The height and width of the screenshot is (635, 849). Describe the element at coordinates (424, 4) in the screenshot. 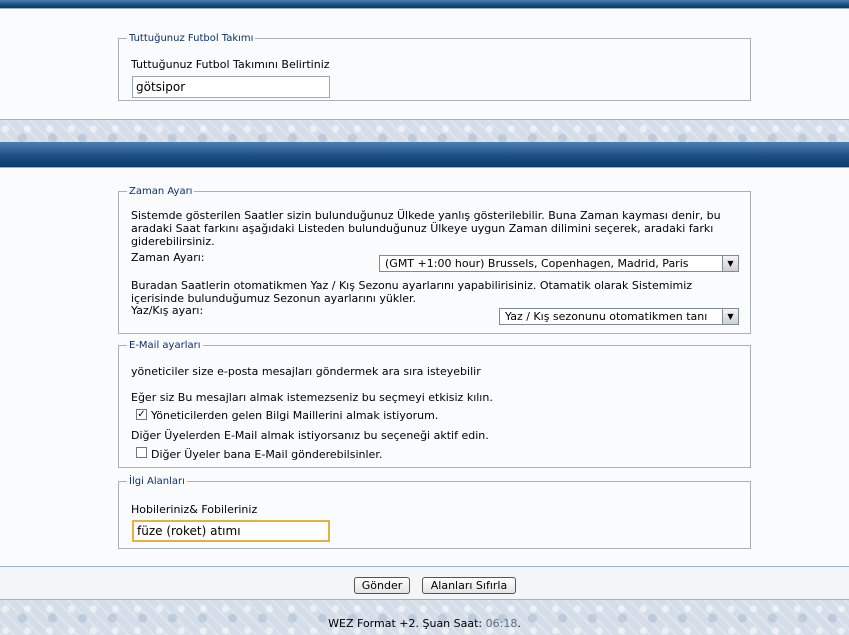

I see `header-band-top` at that location.